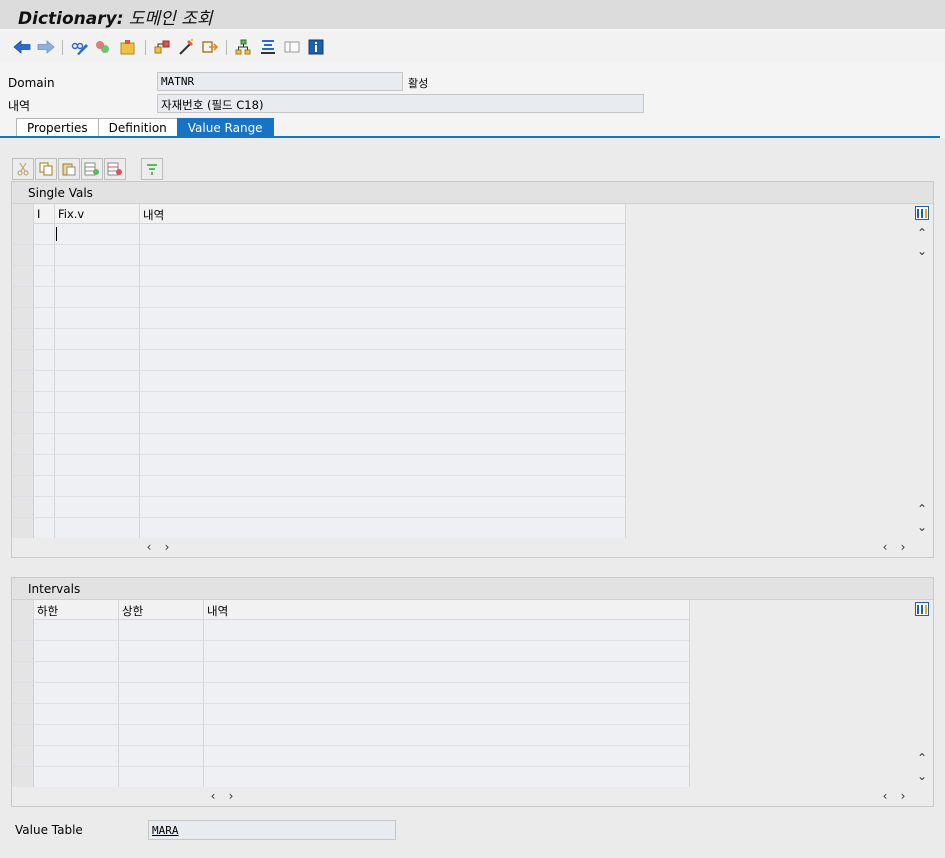 The width and height of the screenshot is (945, 858). What do you see at coordinates (23, 610) in the screenshot?
I see `row-select-header` at bounding box center [23, 610].